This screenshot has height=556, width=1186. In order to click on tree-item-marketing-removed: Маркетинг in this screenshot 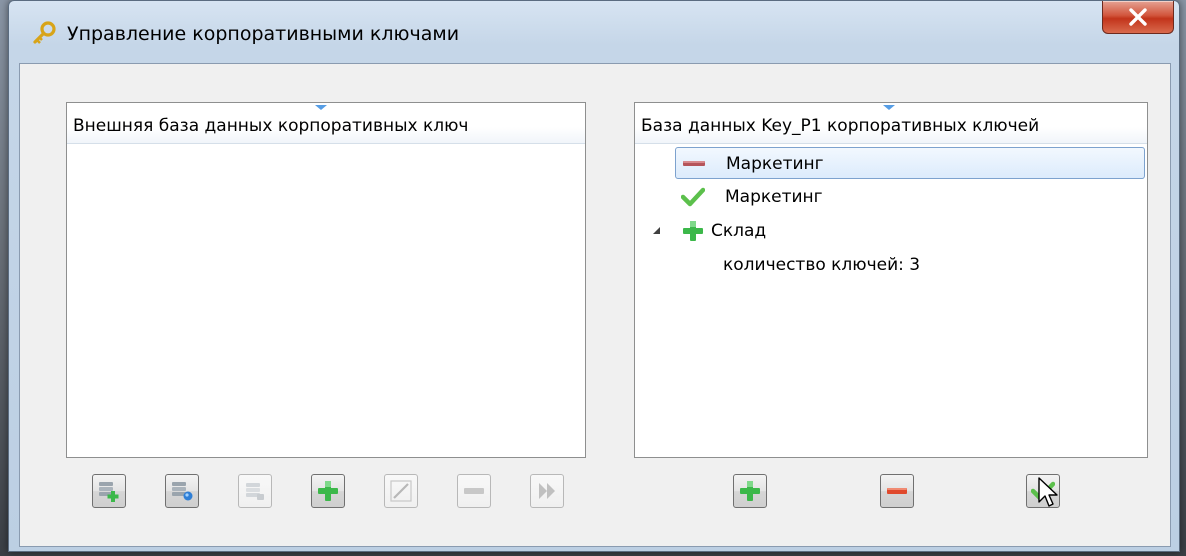, I will do `click(910, 163)`.